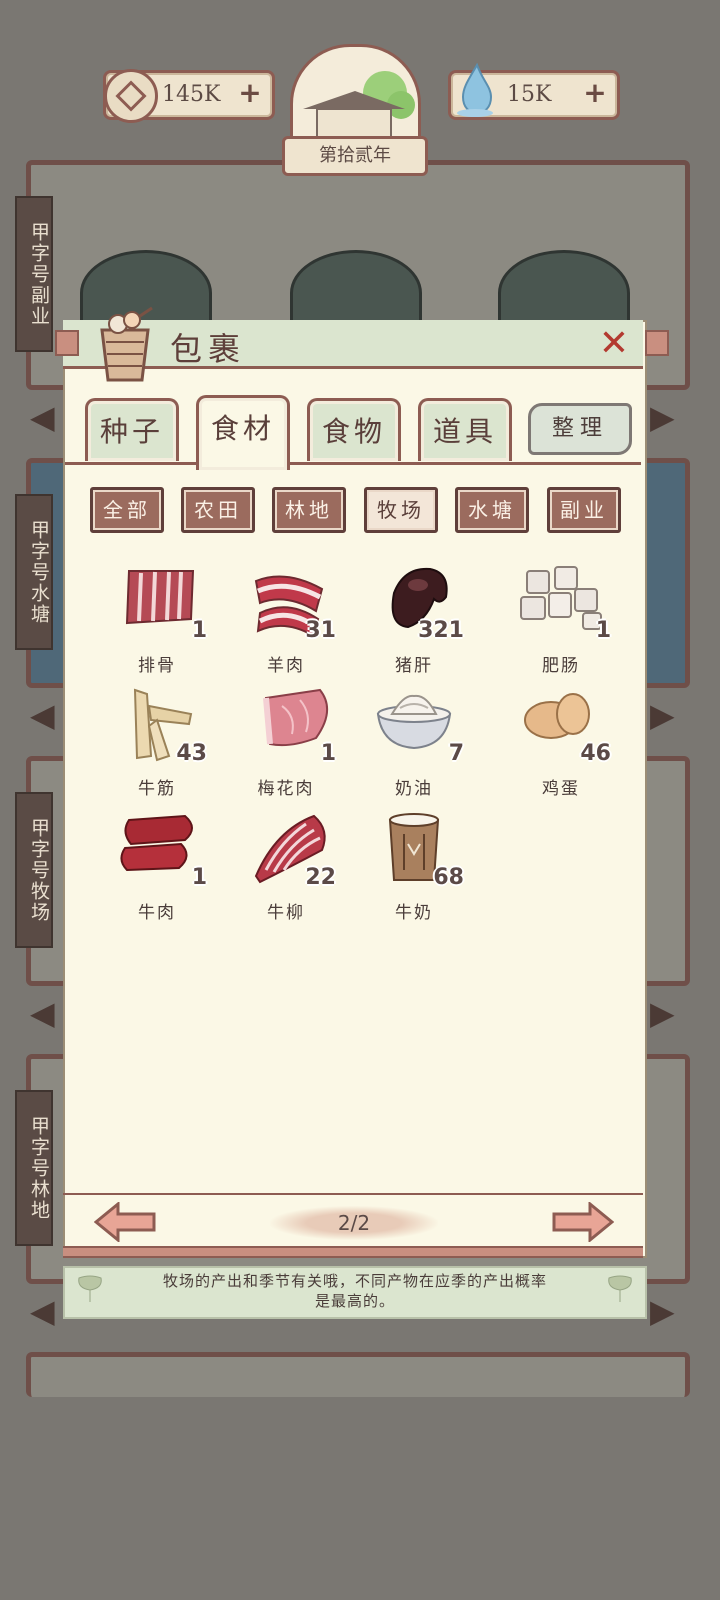 The height and width of the screenshot is (1600, 720). Describe the element at coordinates (157, 746) in the screenshot. I see `item-slot: 43 牛筋` at that location.